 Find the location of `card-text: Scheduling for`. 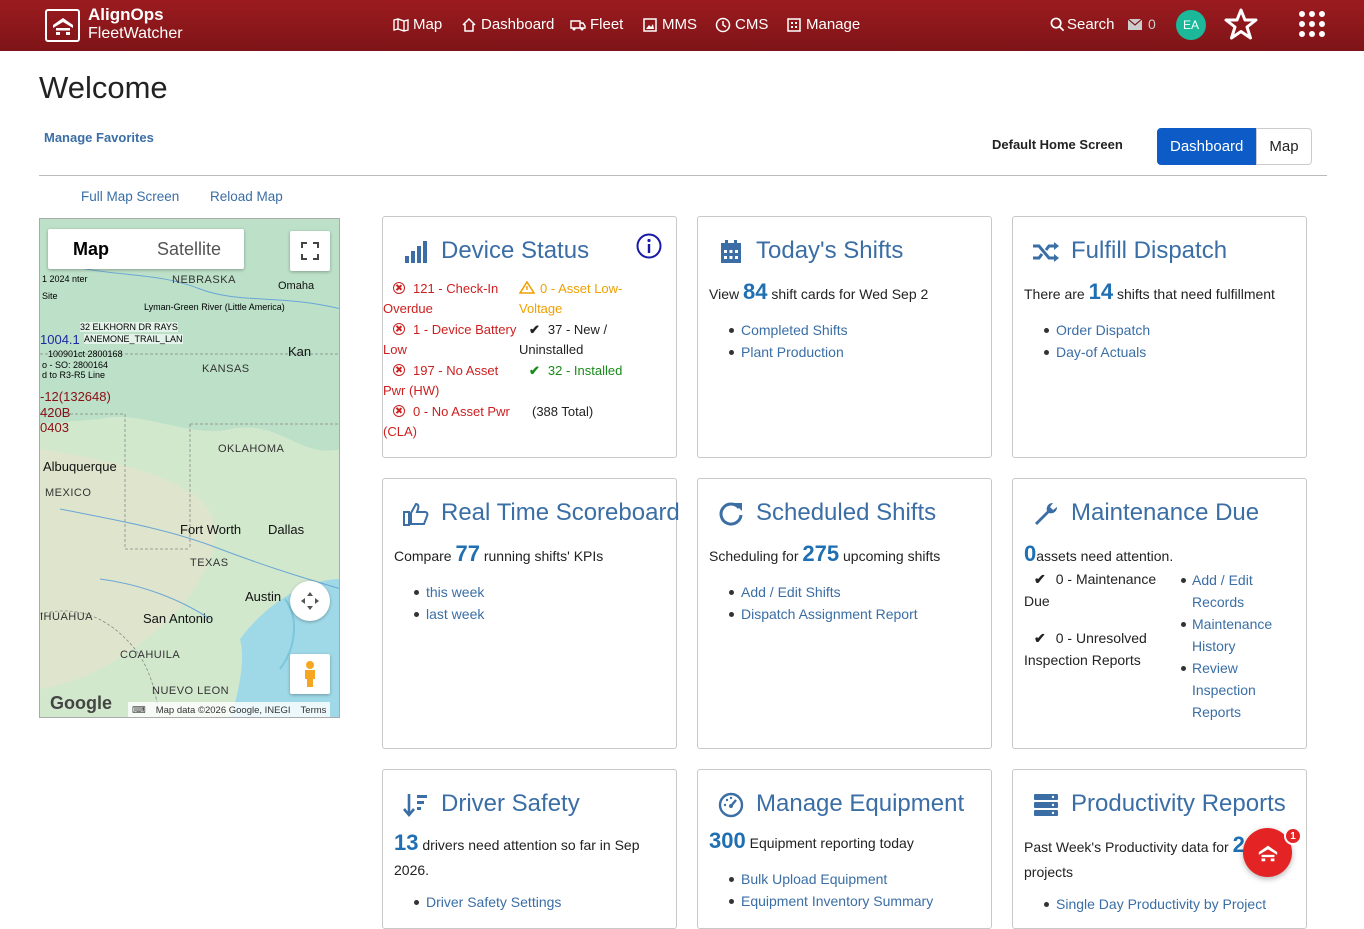

card-text: Scheduling for is located at coordinates (754, 556).